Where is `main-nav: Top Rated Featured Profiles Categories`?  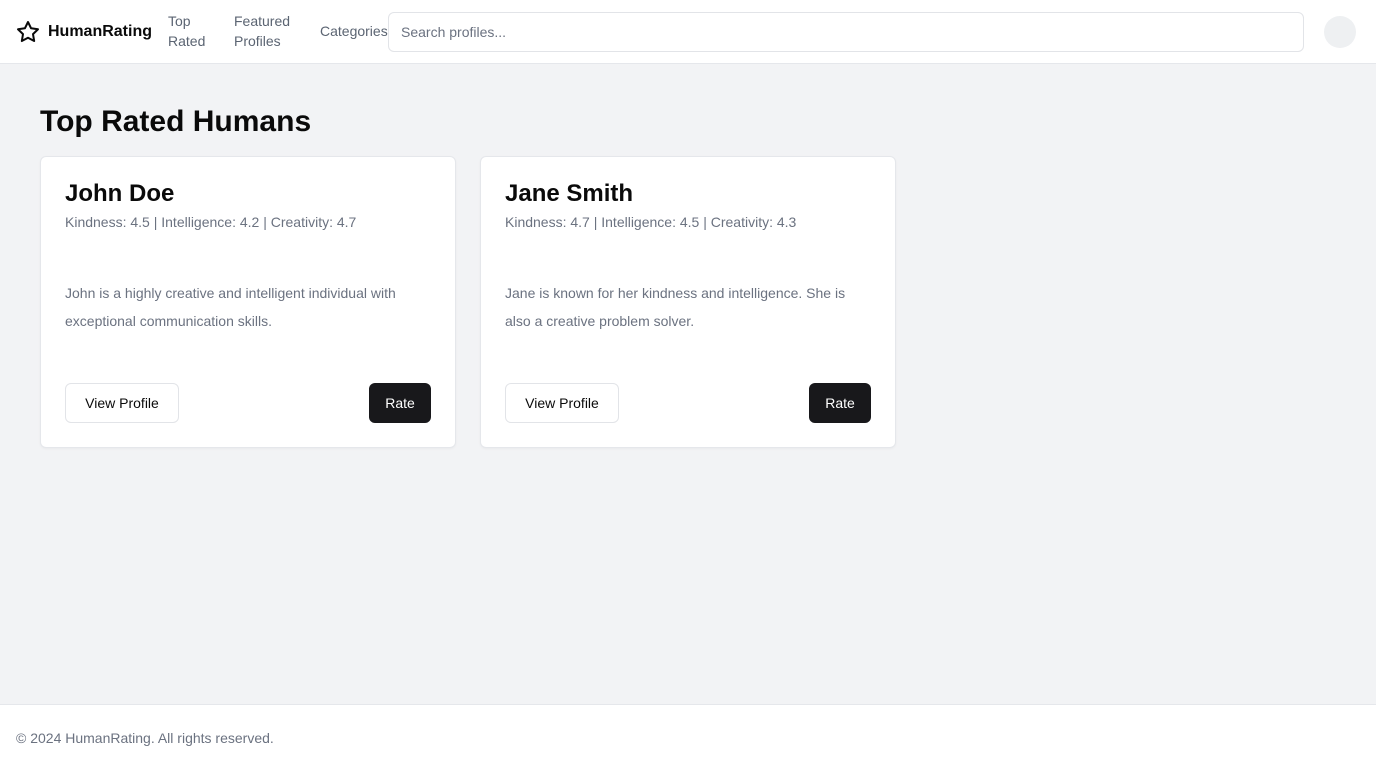
main-nav: Top Rated Featured Profiles Categories is located at coordinates (278, 31).